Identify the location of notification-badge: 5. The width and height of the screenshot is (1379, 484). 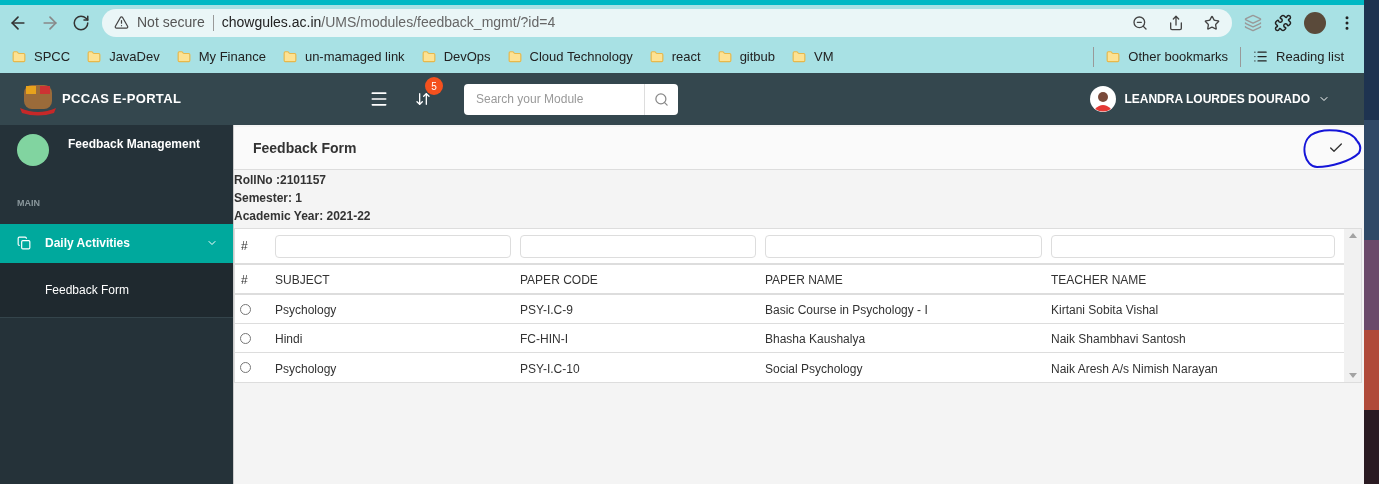
(434, 86).